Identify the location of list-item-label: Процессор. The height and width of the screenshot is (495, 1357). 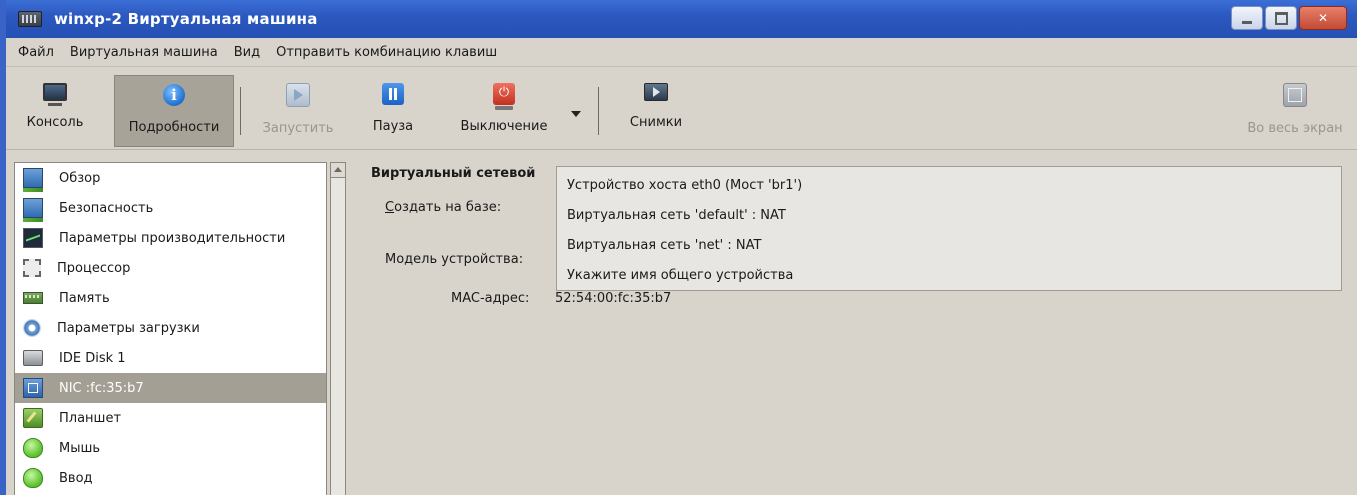
(94, 268).